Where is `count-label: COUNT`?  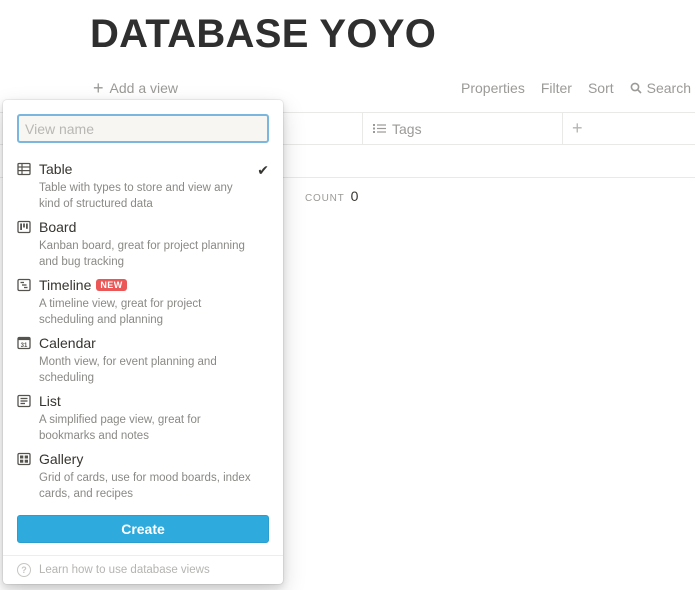 count-label: COUNT is located at coordinates (325, 198).